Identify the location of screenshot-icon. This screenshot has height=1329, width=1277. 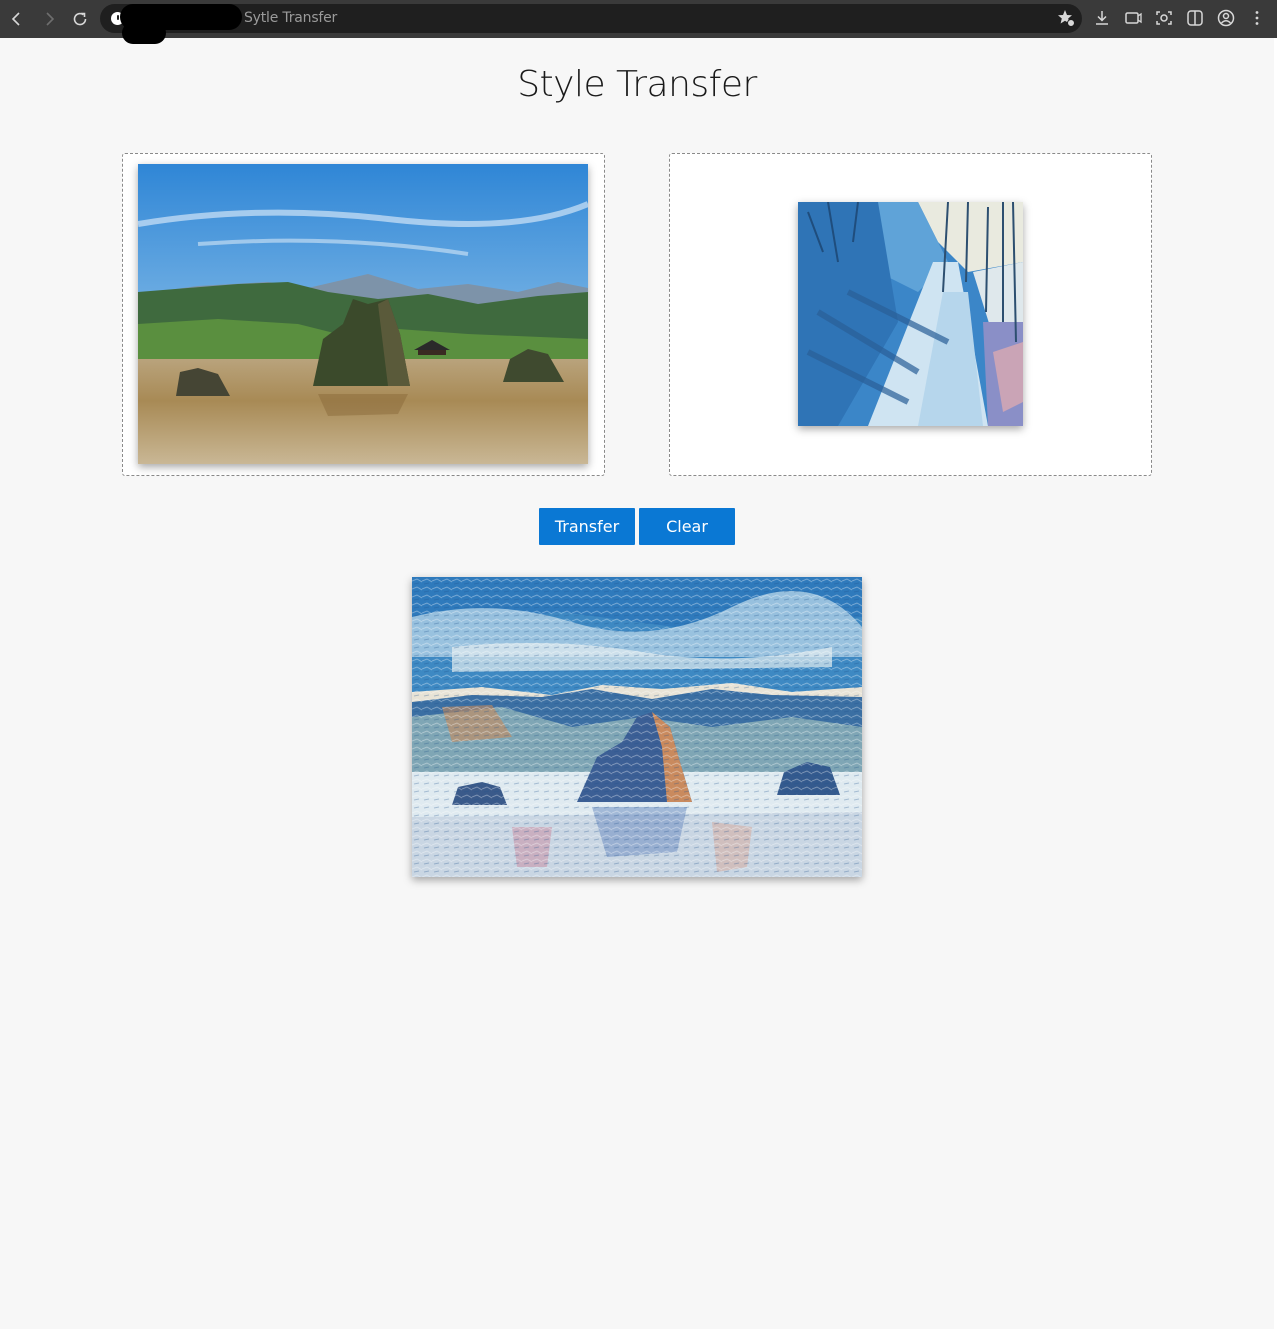
(1164, 18).